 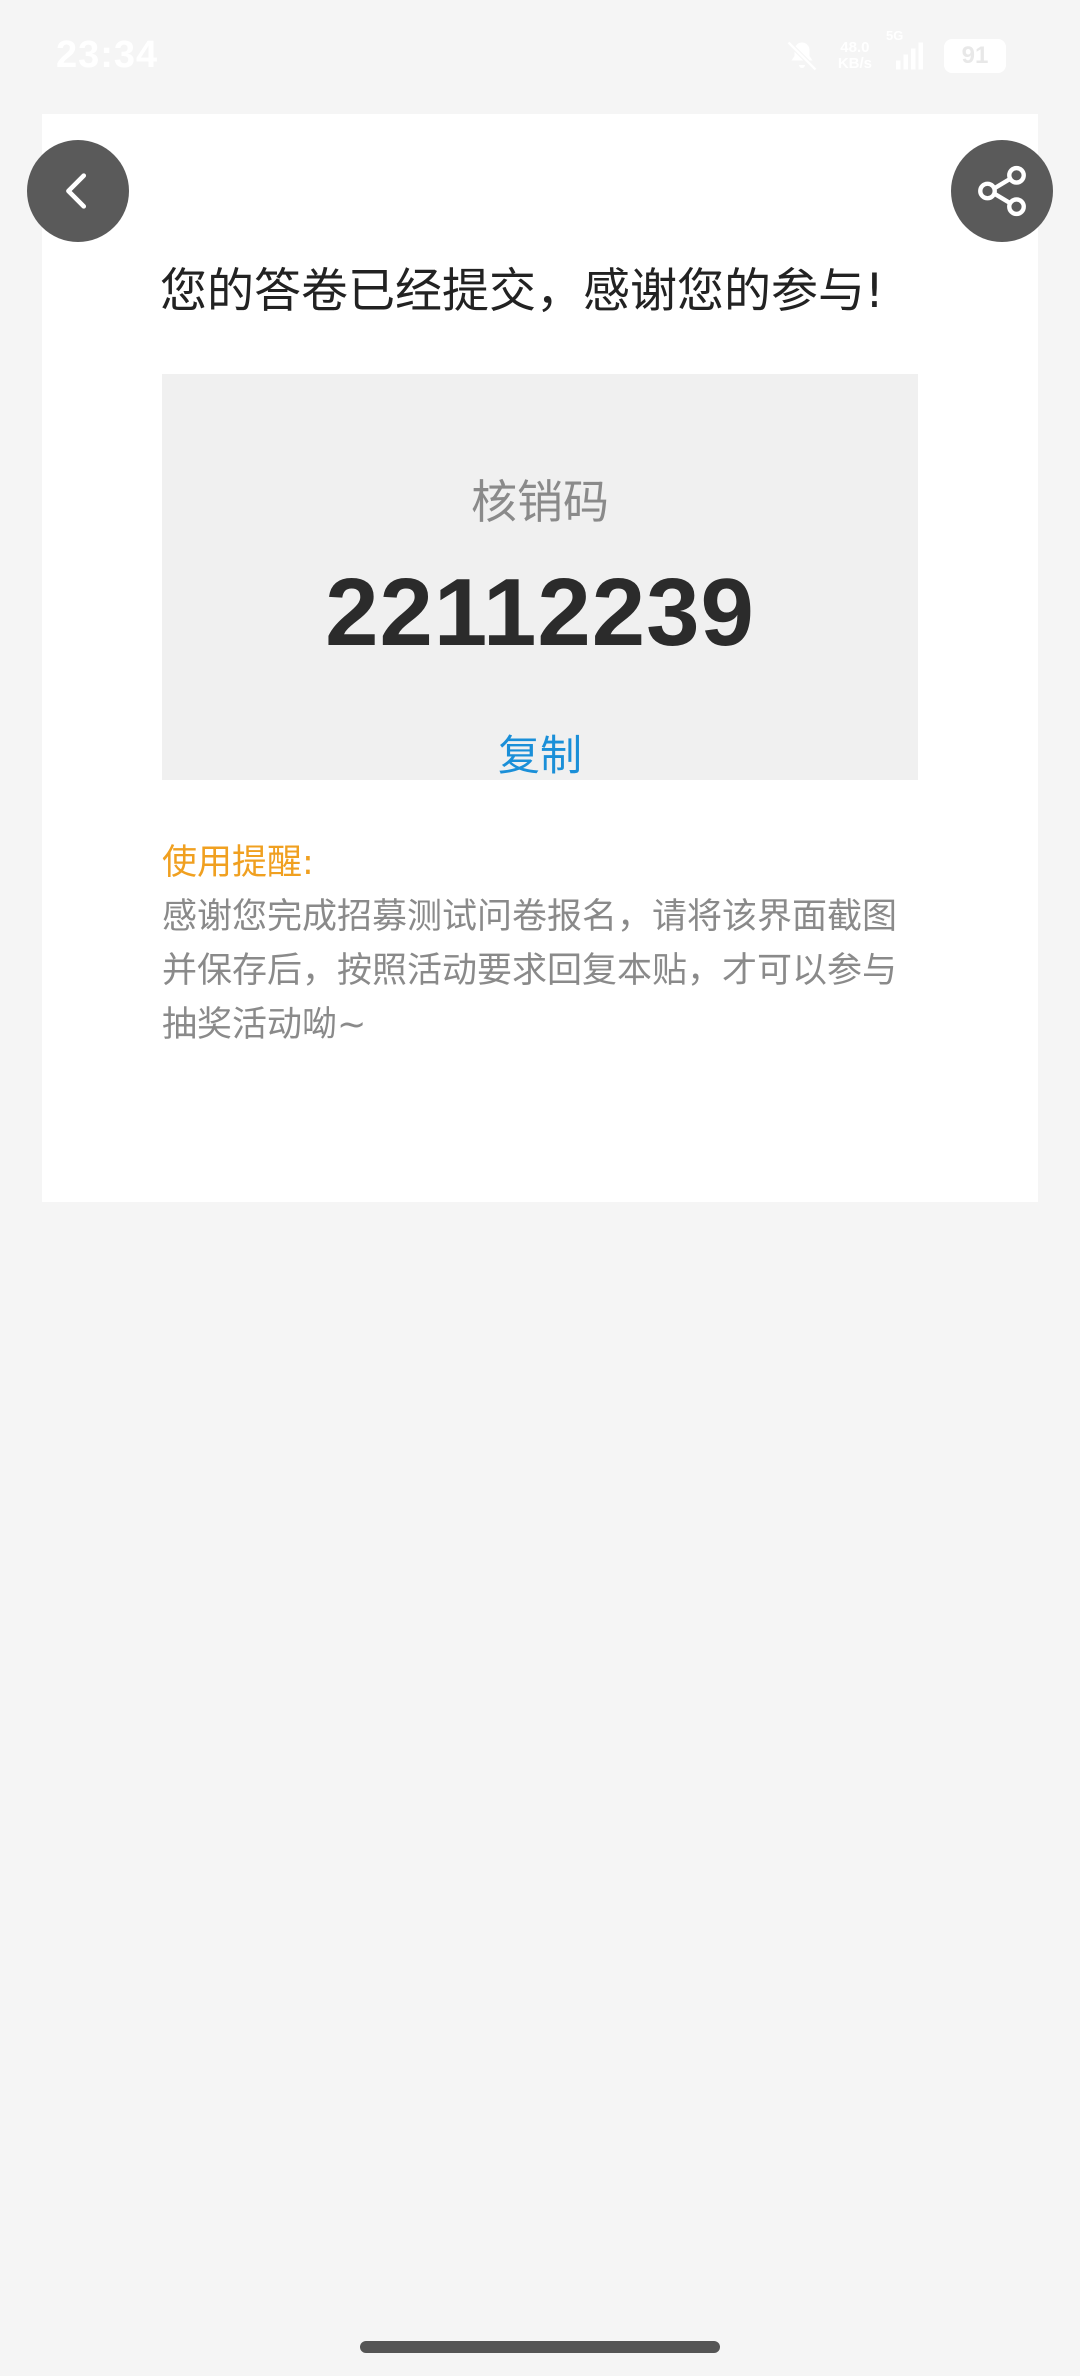 What do you see at coordinates (854, 63) in the screenshot?
I see `network-speed-unit: KB/s` at bounding box center [854, 63].